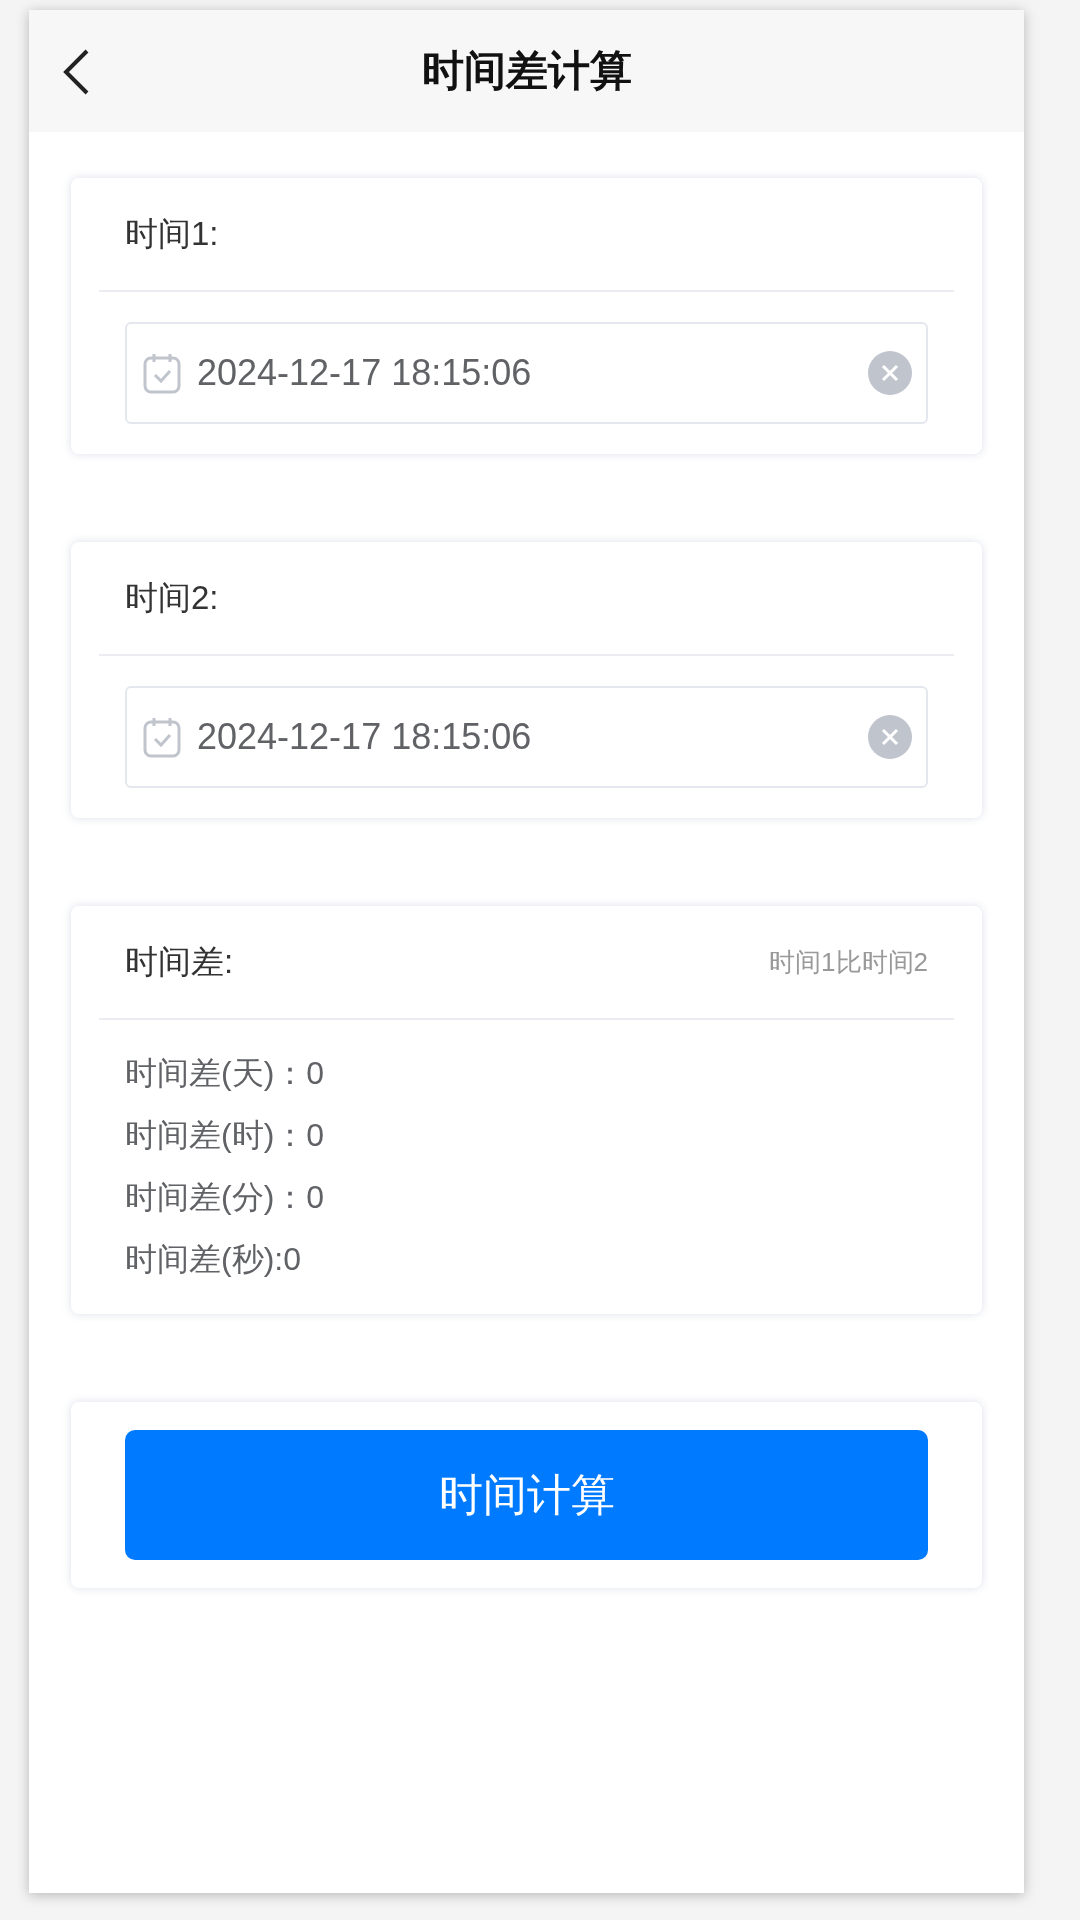 This screenshot has width=1080, height=1920. Describe the element at coordinates (172, 234) in the screenshot. I see `field-label: 时间1:` at that location.